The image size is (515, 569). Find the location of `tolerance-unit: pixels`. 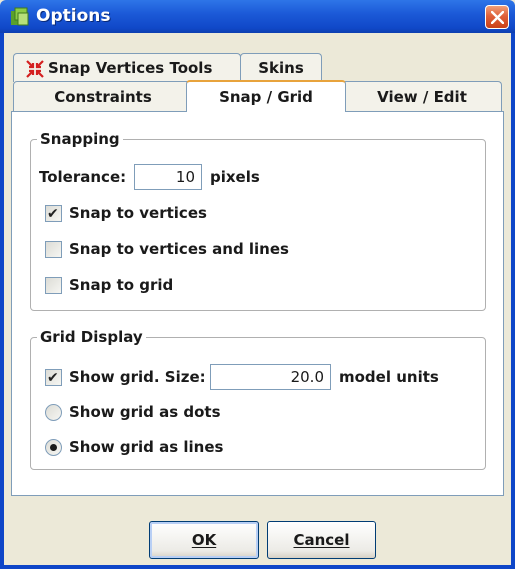

tolerance-unit: pixels is located at coordinates (235, 177).